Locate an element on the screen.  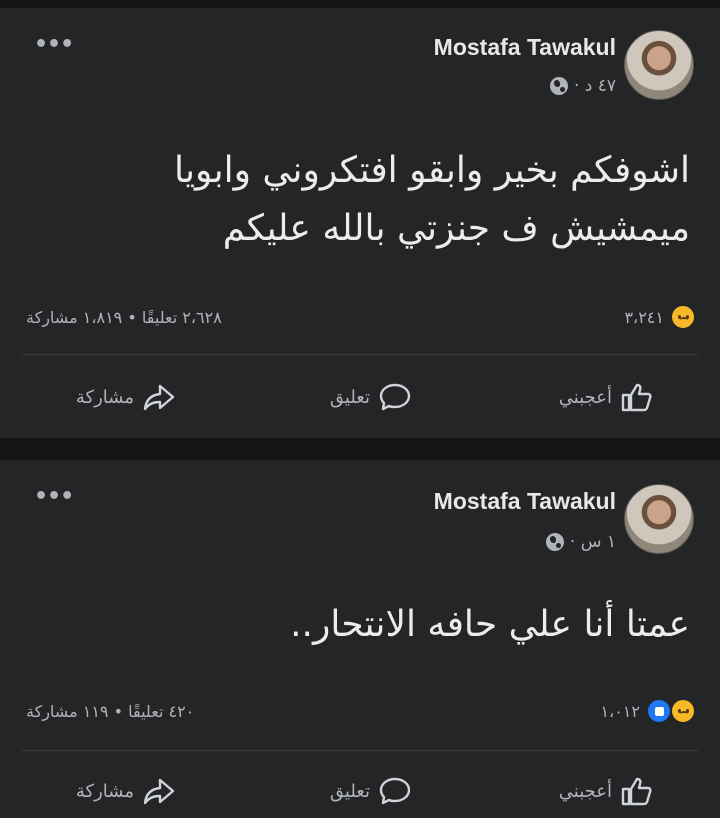
post-text-line: ميمشيش ف جنزتي بالله عليكم is located at coordinates (456, 228).